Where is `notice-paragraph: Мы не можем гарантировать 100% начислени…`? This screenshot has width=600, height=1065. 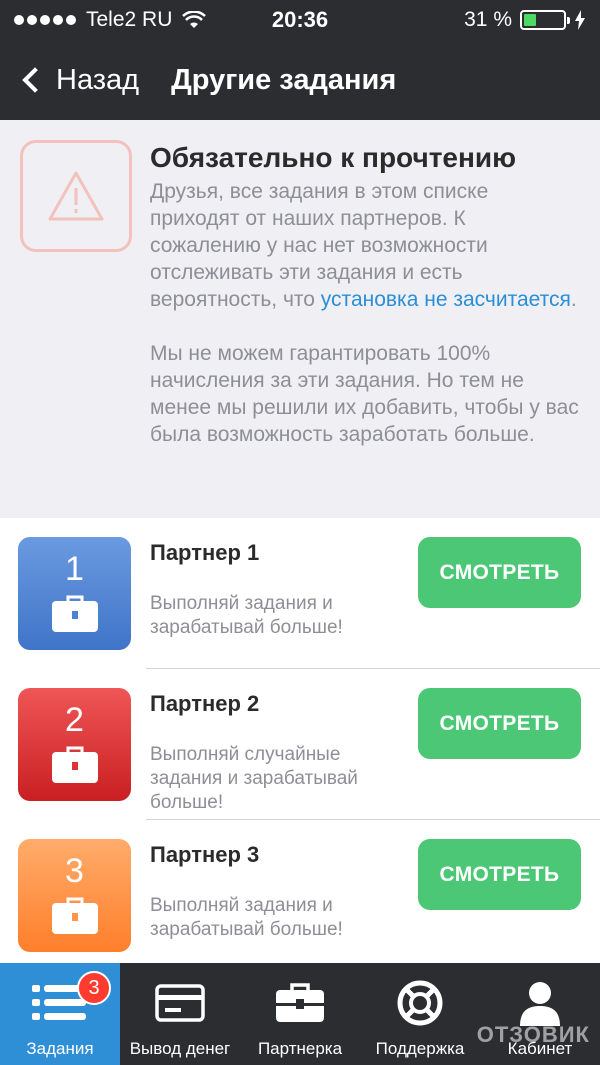 notice-paragraph: Мы не можем гарантировать 100% начислени… is located at coordinates (364, 394).